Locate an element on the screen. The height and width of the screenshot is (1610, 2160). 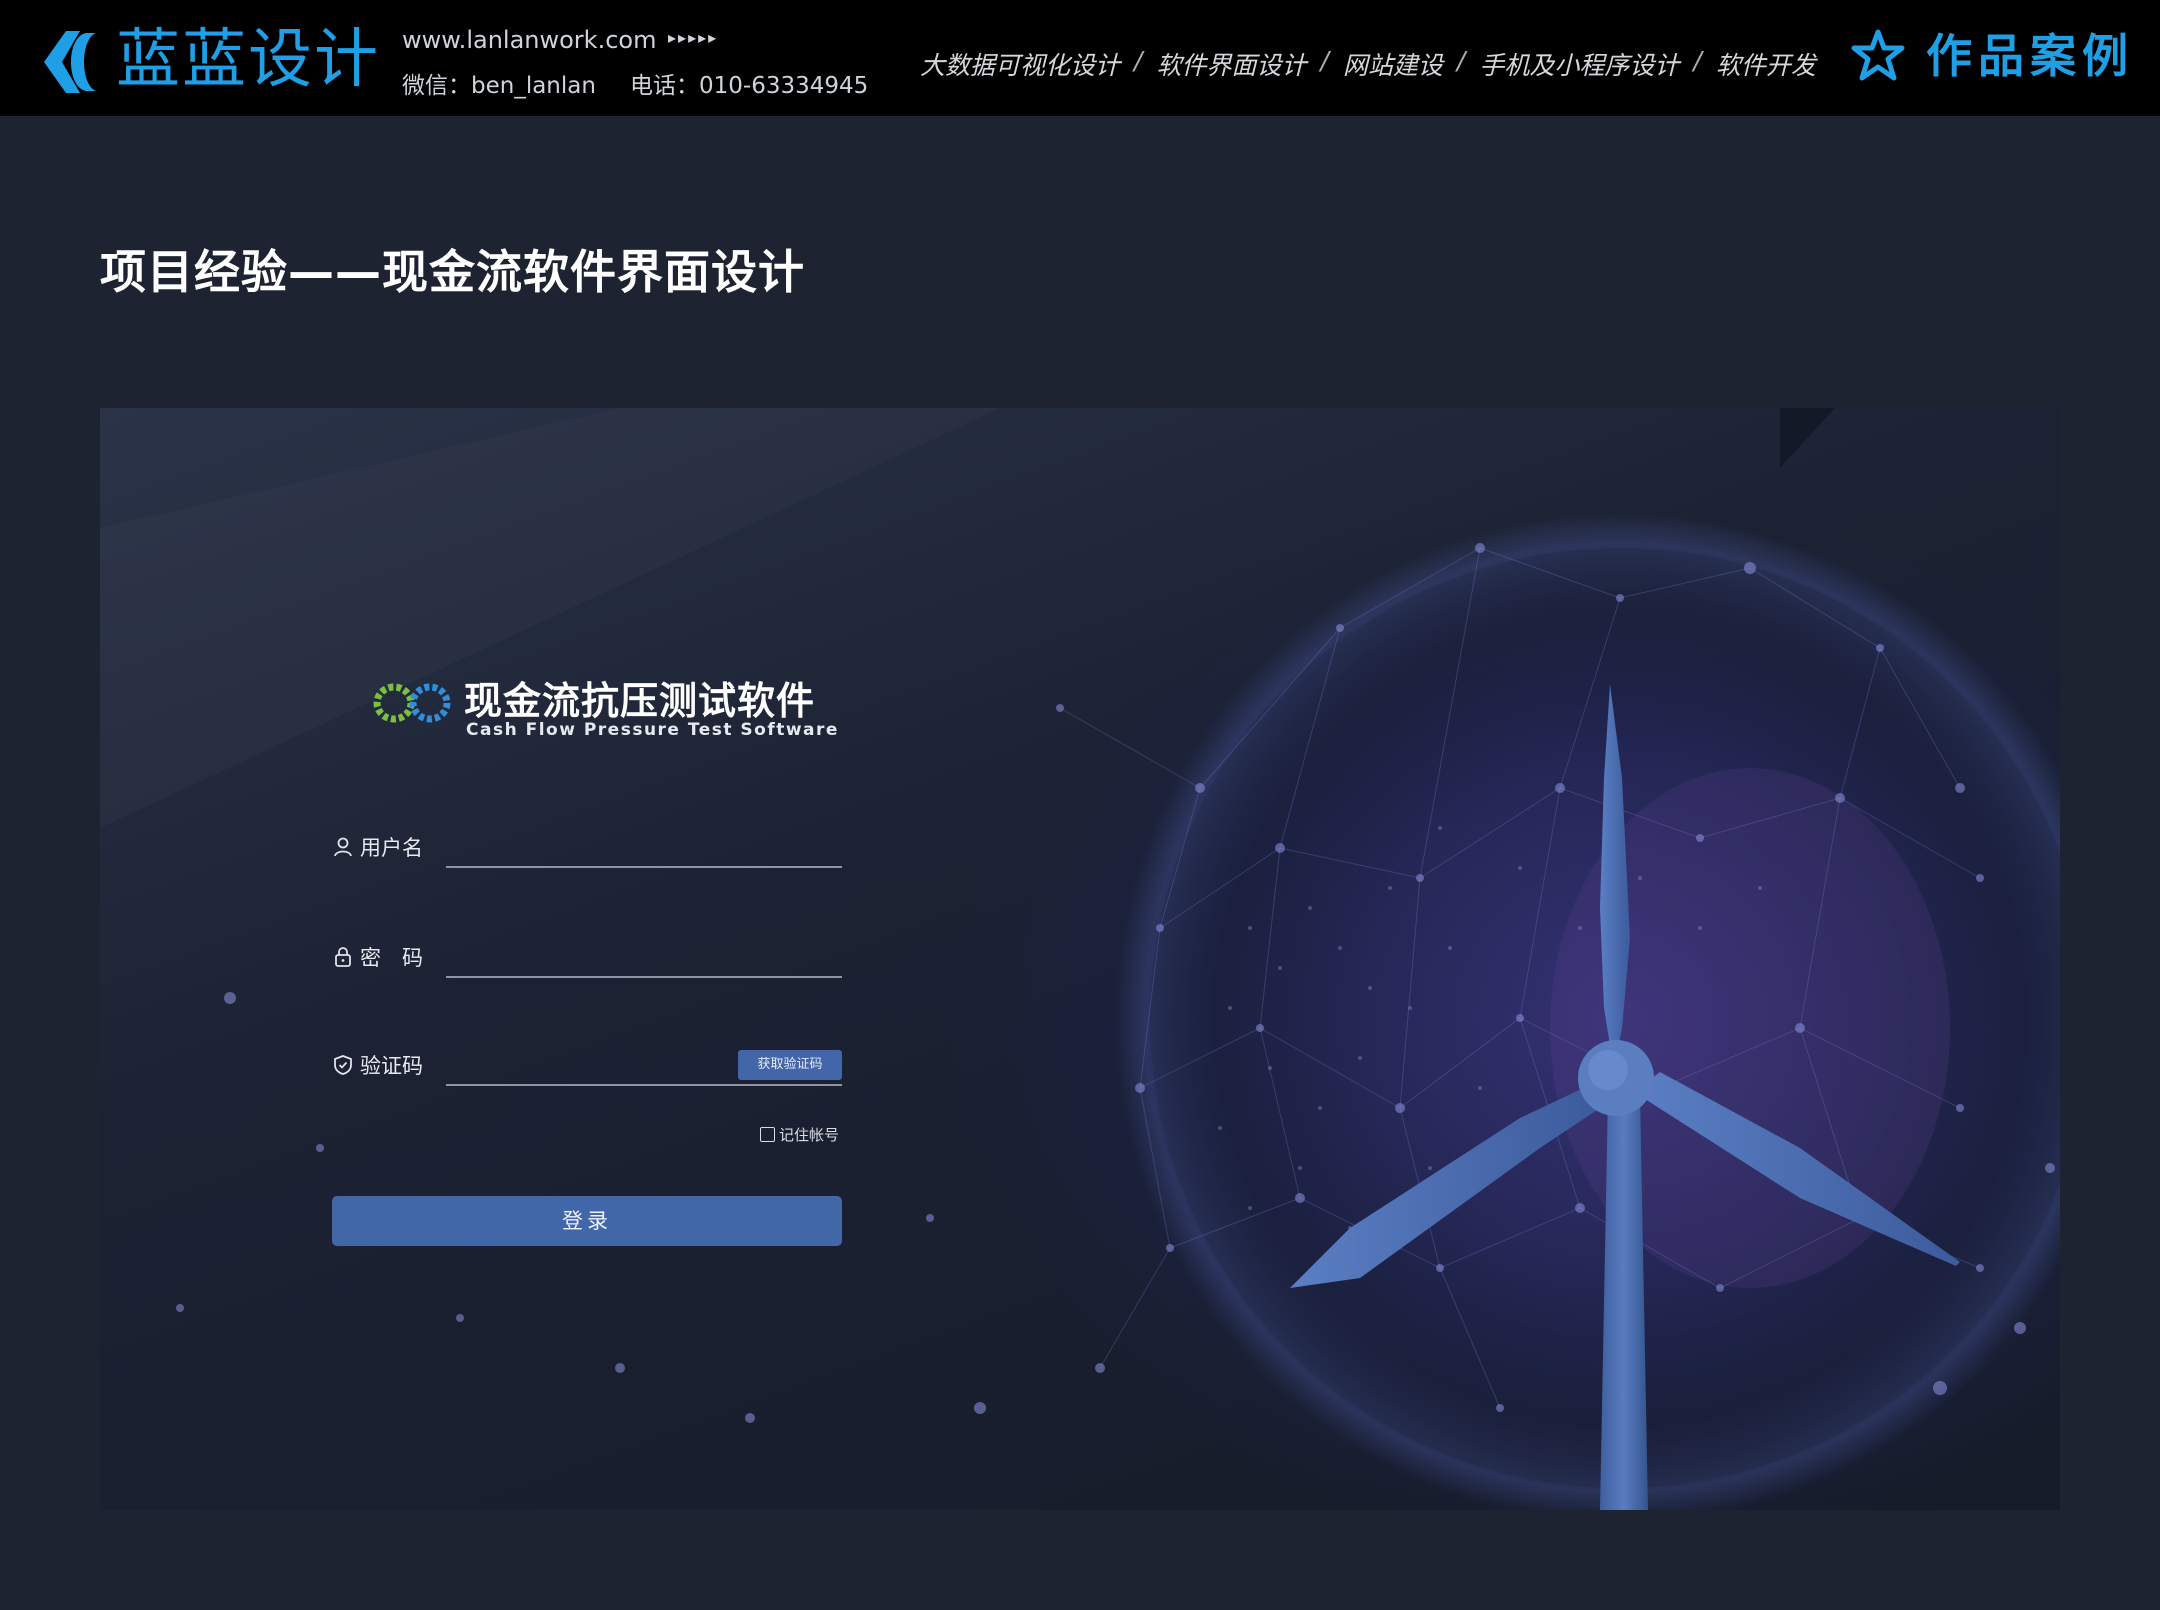
captcha-field: 验证码 获取验证码 is located at coordinates (587, 1066).